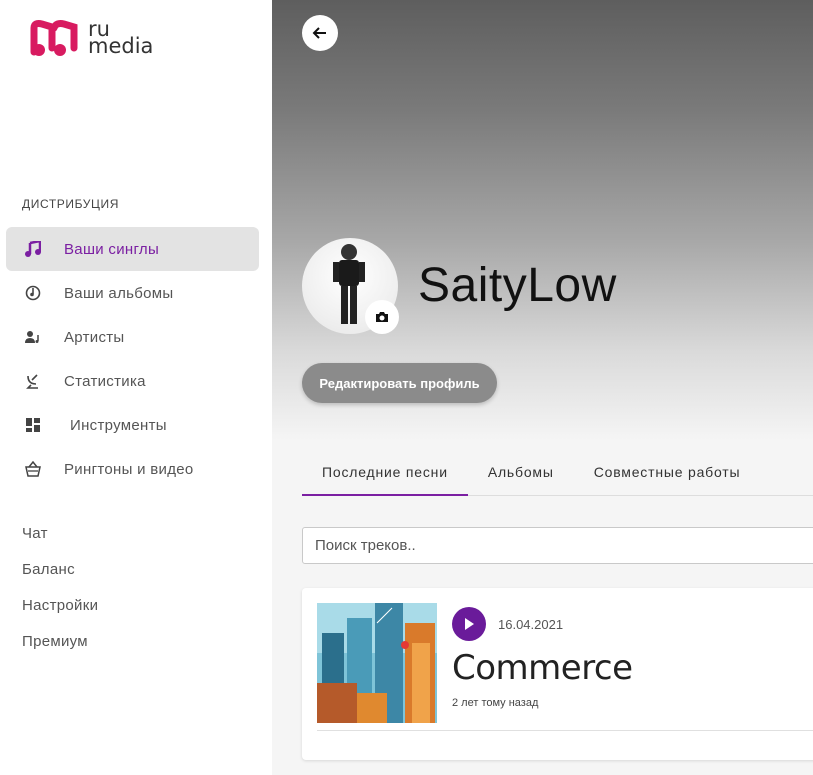  I want to click on sidebar-item-label: Статистика, so click(105, 381).